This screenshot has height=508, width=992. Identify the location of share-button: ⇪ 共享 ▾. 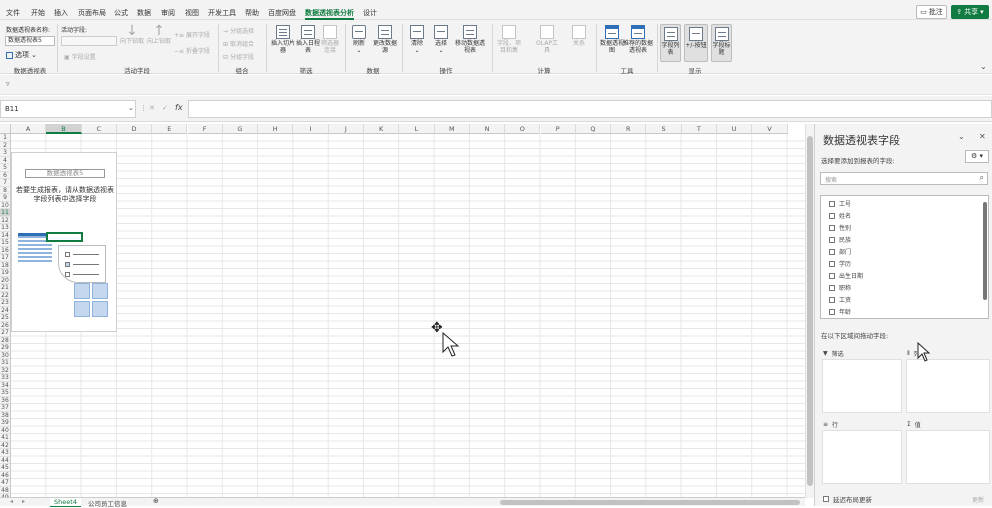
(970, 12).